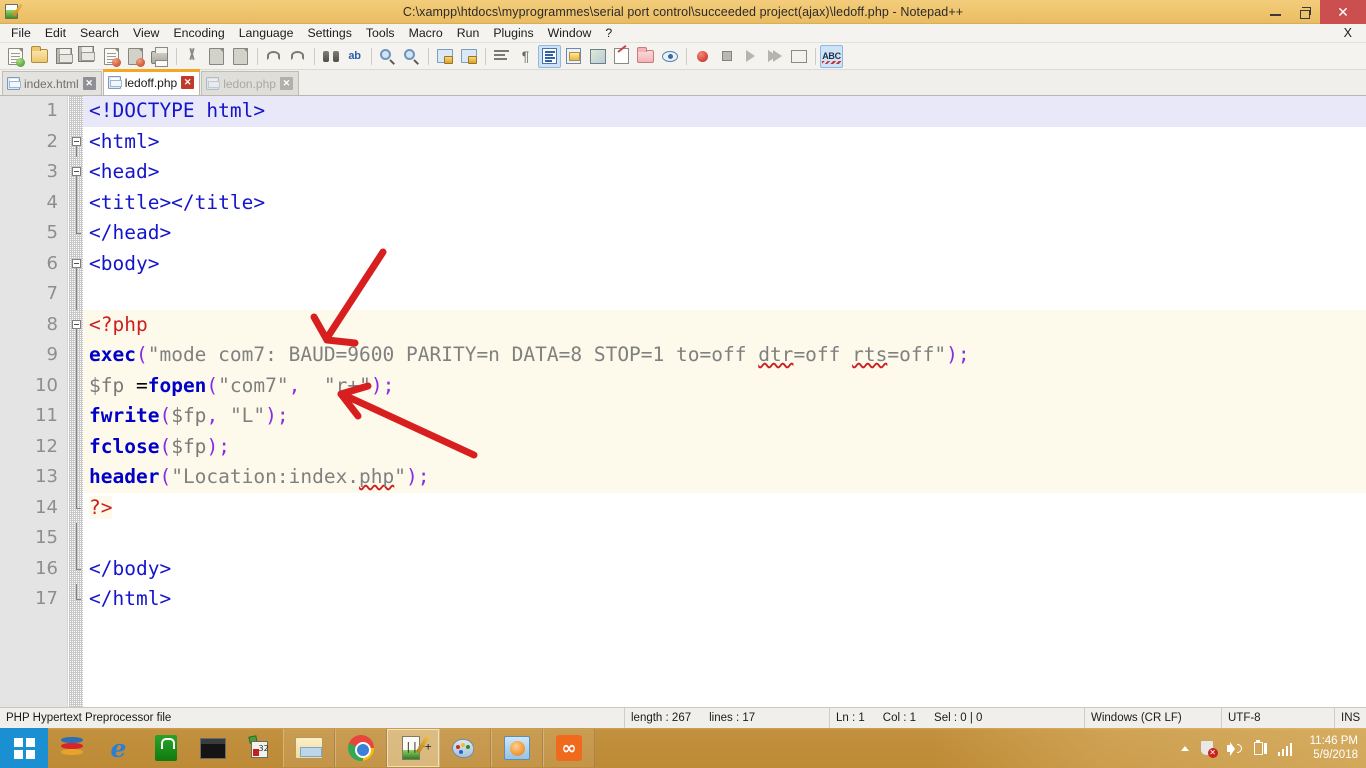 The width and height of the screenshot is (1366, 768). Describe the element at coordinates (151, 82) in the screenshot. I see `tab-ledoff-php: ledoff.php ✕` at that location.